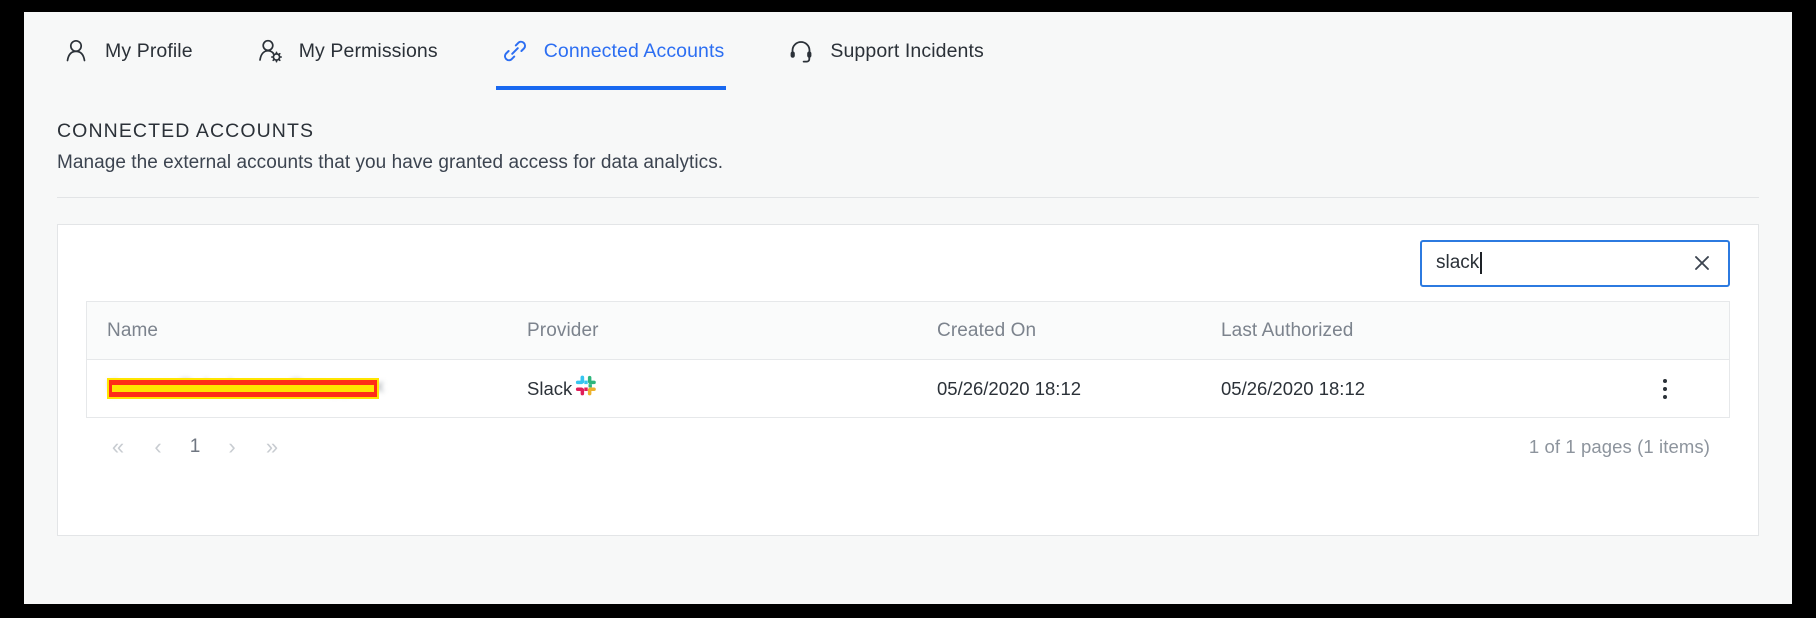 Image resolution: width=1816 pixels, height=618 pixels. I want to click on cell-name: tj.xxx.xx@slack.xx.xx@xx.gg.xxx, so click(297, 389).